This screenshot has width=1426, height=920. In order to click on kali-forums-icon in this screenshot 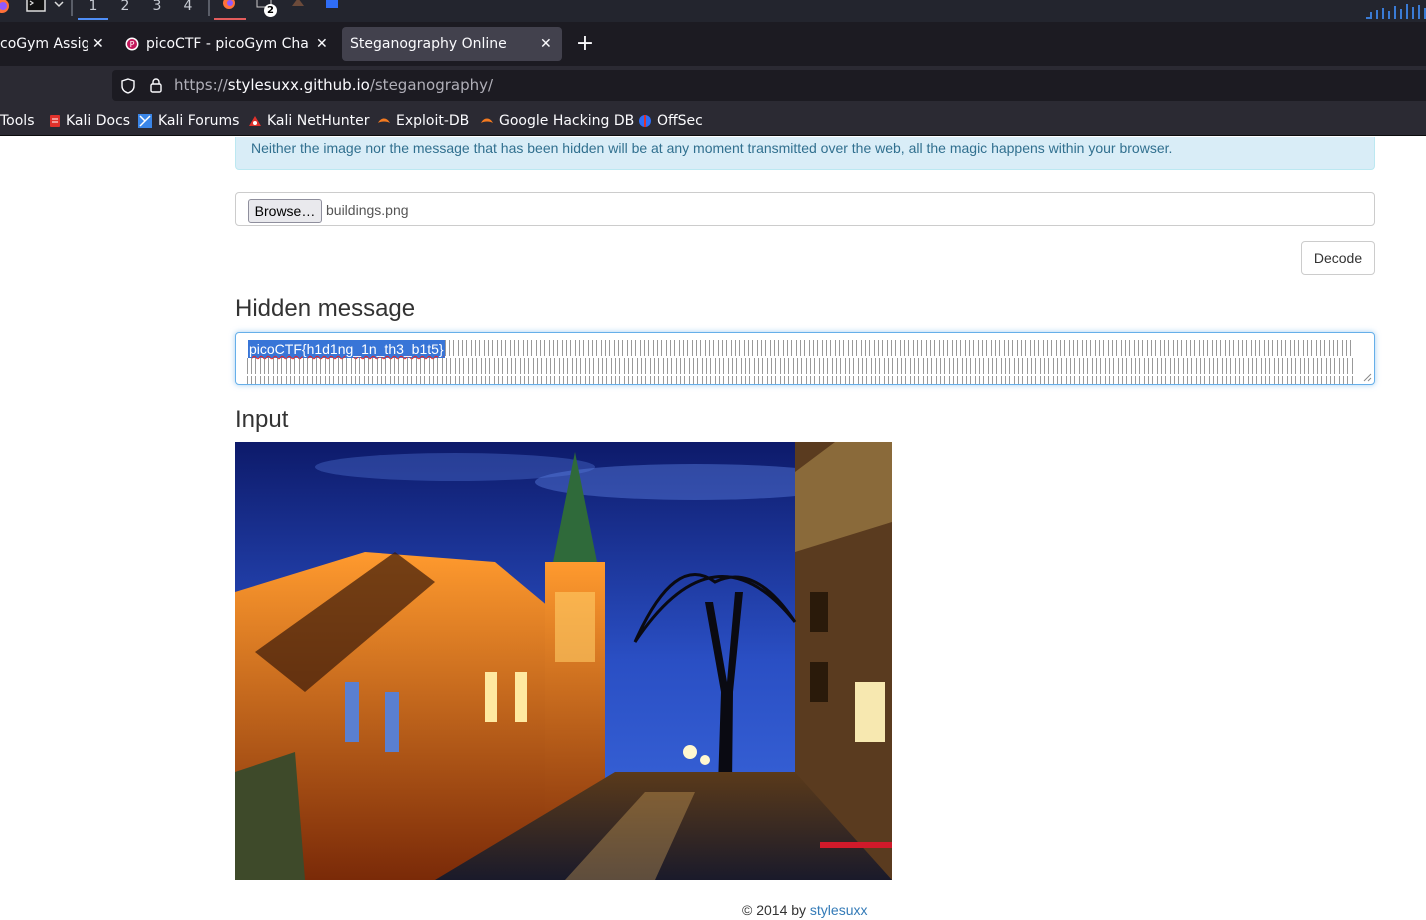, I will do `click(145, 121)`.